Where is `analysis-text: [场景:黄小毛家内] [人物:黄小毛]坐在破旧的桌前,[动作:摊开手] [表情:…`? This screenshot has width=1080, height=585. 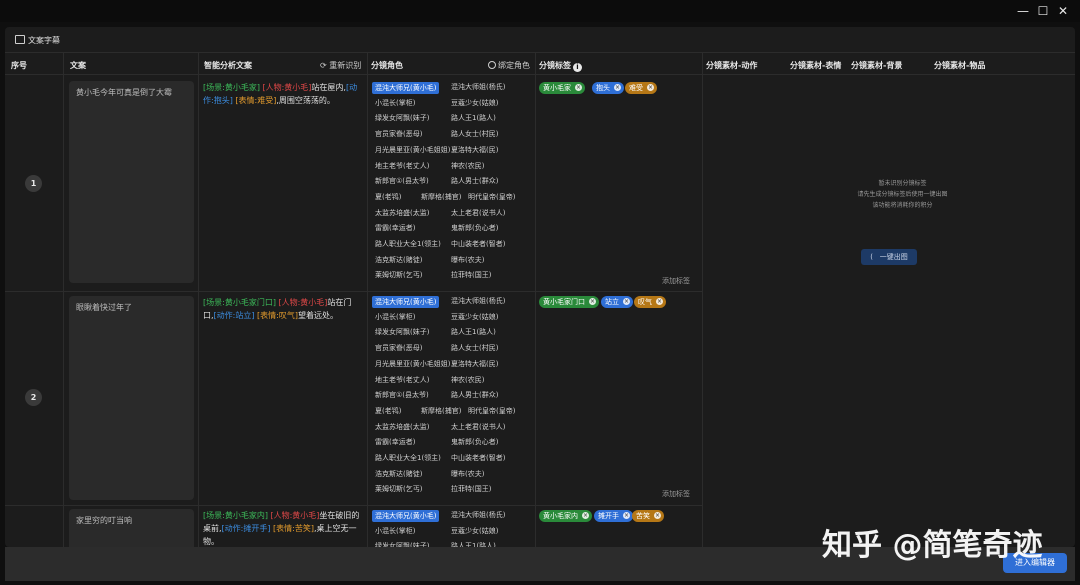
analysis-text: [场景:黄小毛家内] [人物:黄小毛]坐在破旧的桌前,[动作:摊开手] [表情:… is located at coordinates (282, 528).